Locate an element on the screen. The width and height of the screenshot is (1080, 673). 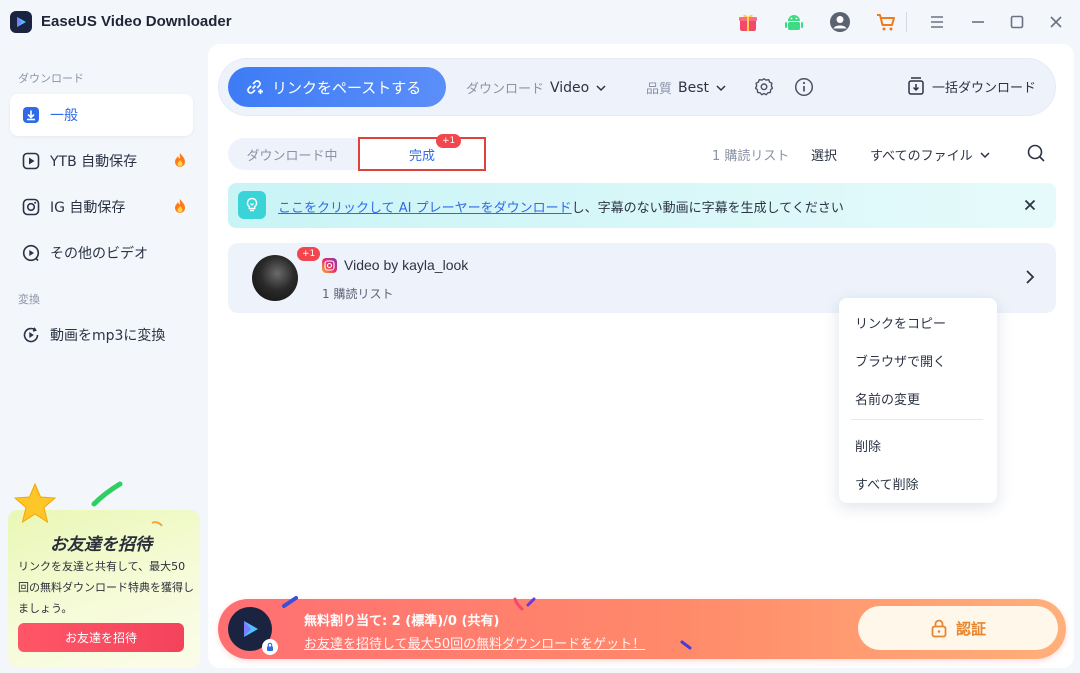
quality-dropdown: 品質 Best is located at coordinates (686, 87).